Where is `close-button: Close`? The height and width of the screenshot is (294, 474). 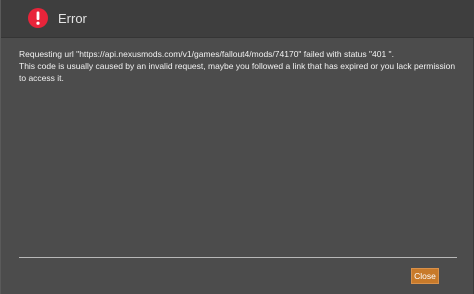 close-button: Close is located at coordinates (425, 276).